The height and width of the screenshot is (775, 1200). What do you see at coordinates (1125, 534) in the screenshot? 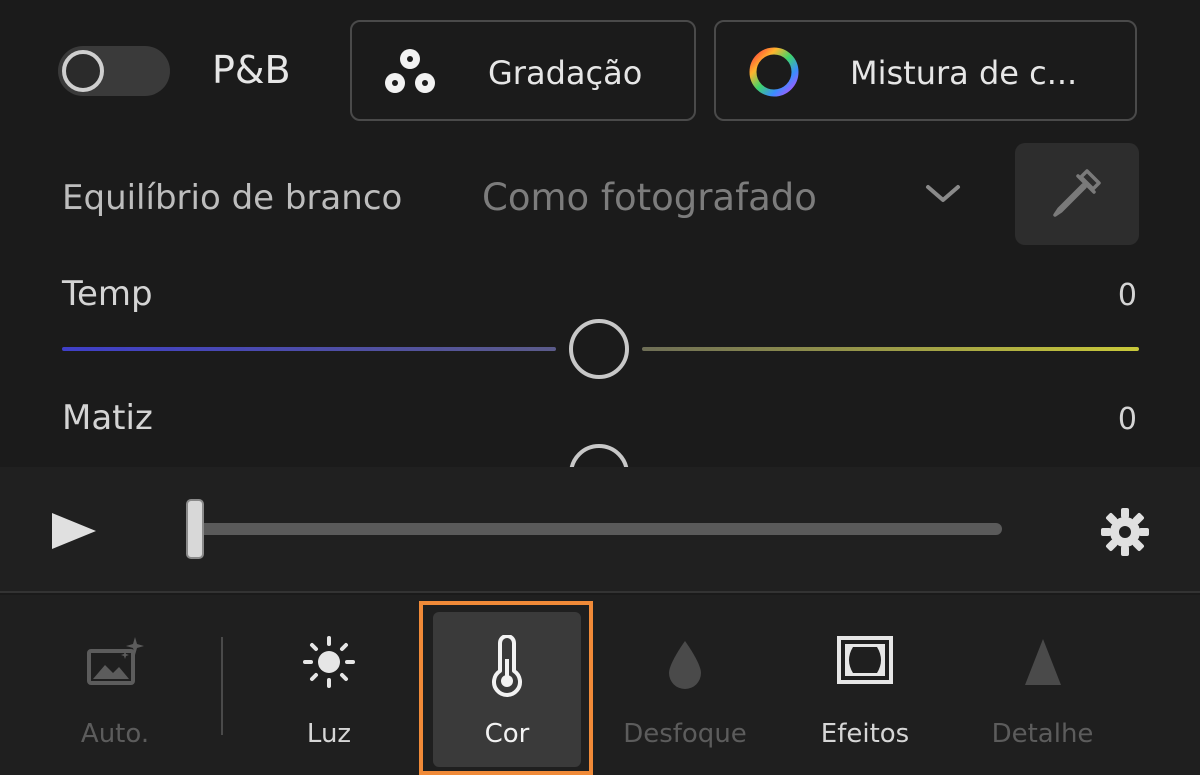
I see `gear-icon` at bounding box center [1125, 534].